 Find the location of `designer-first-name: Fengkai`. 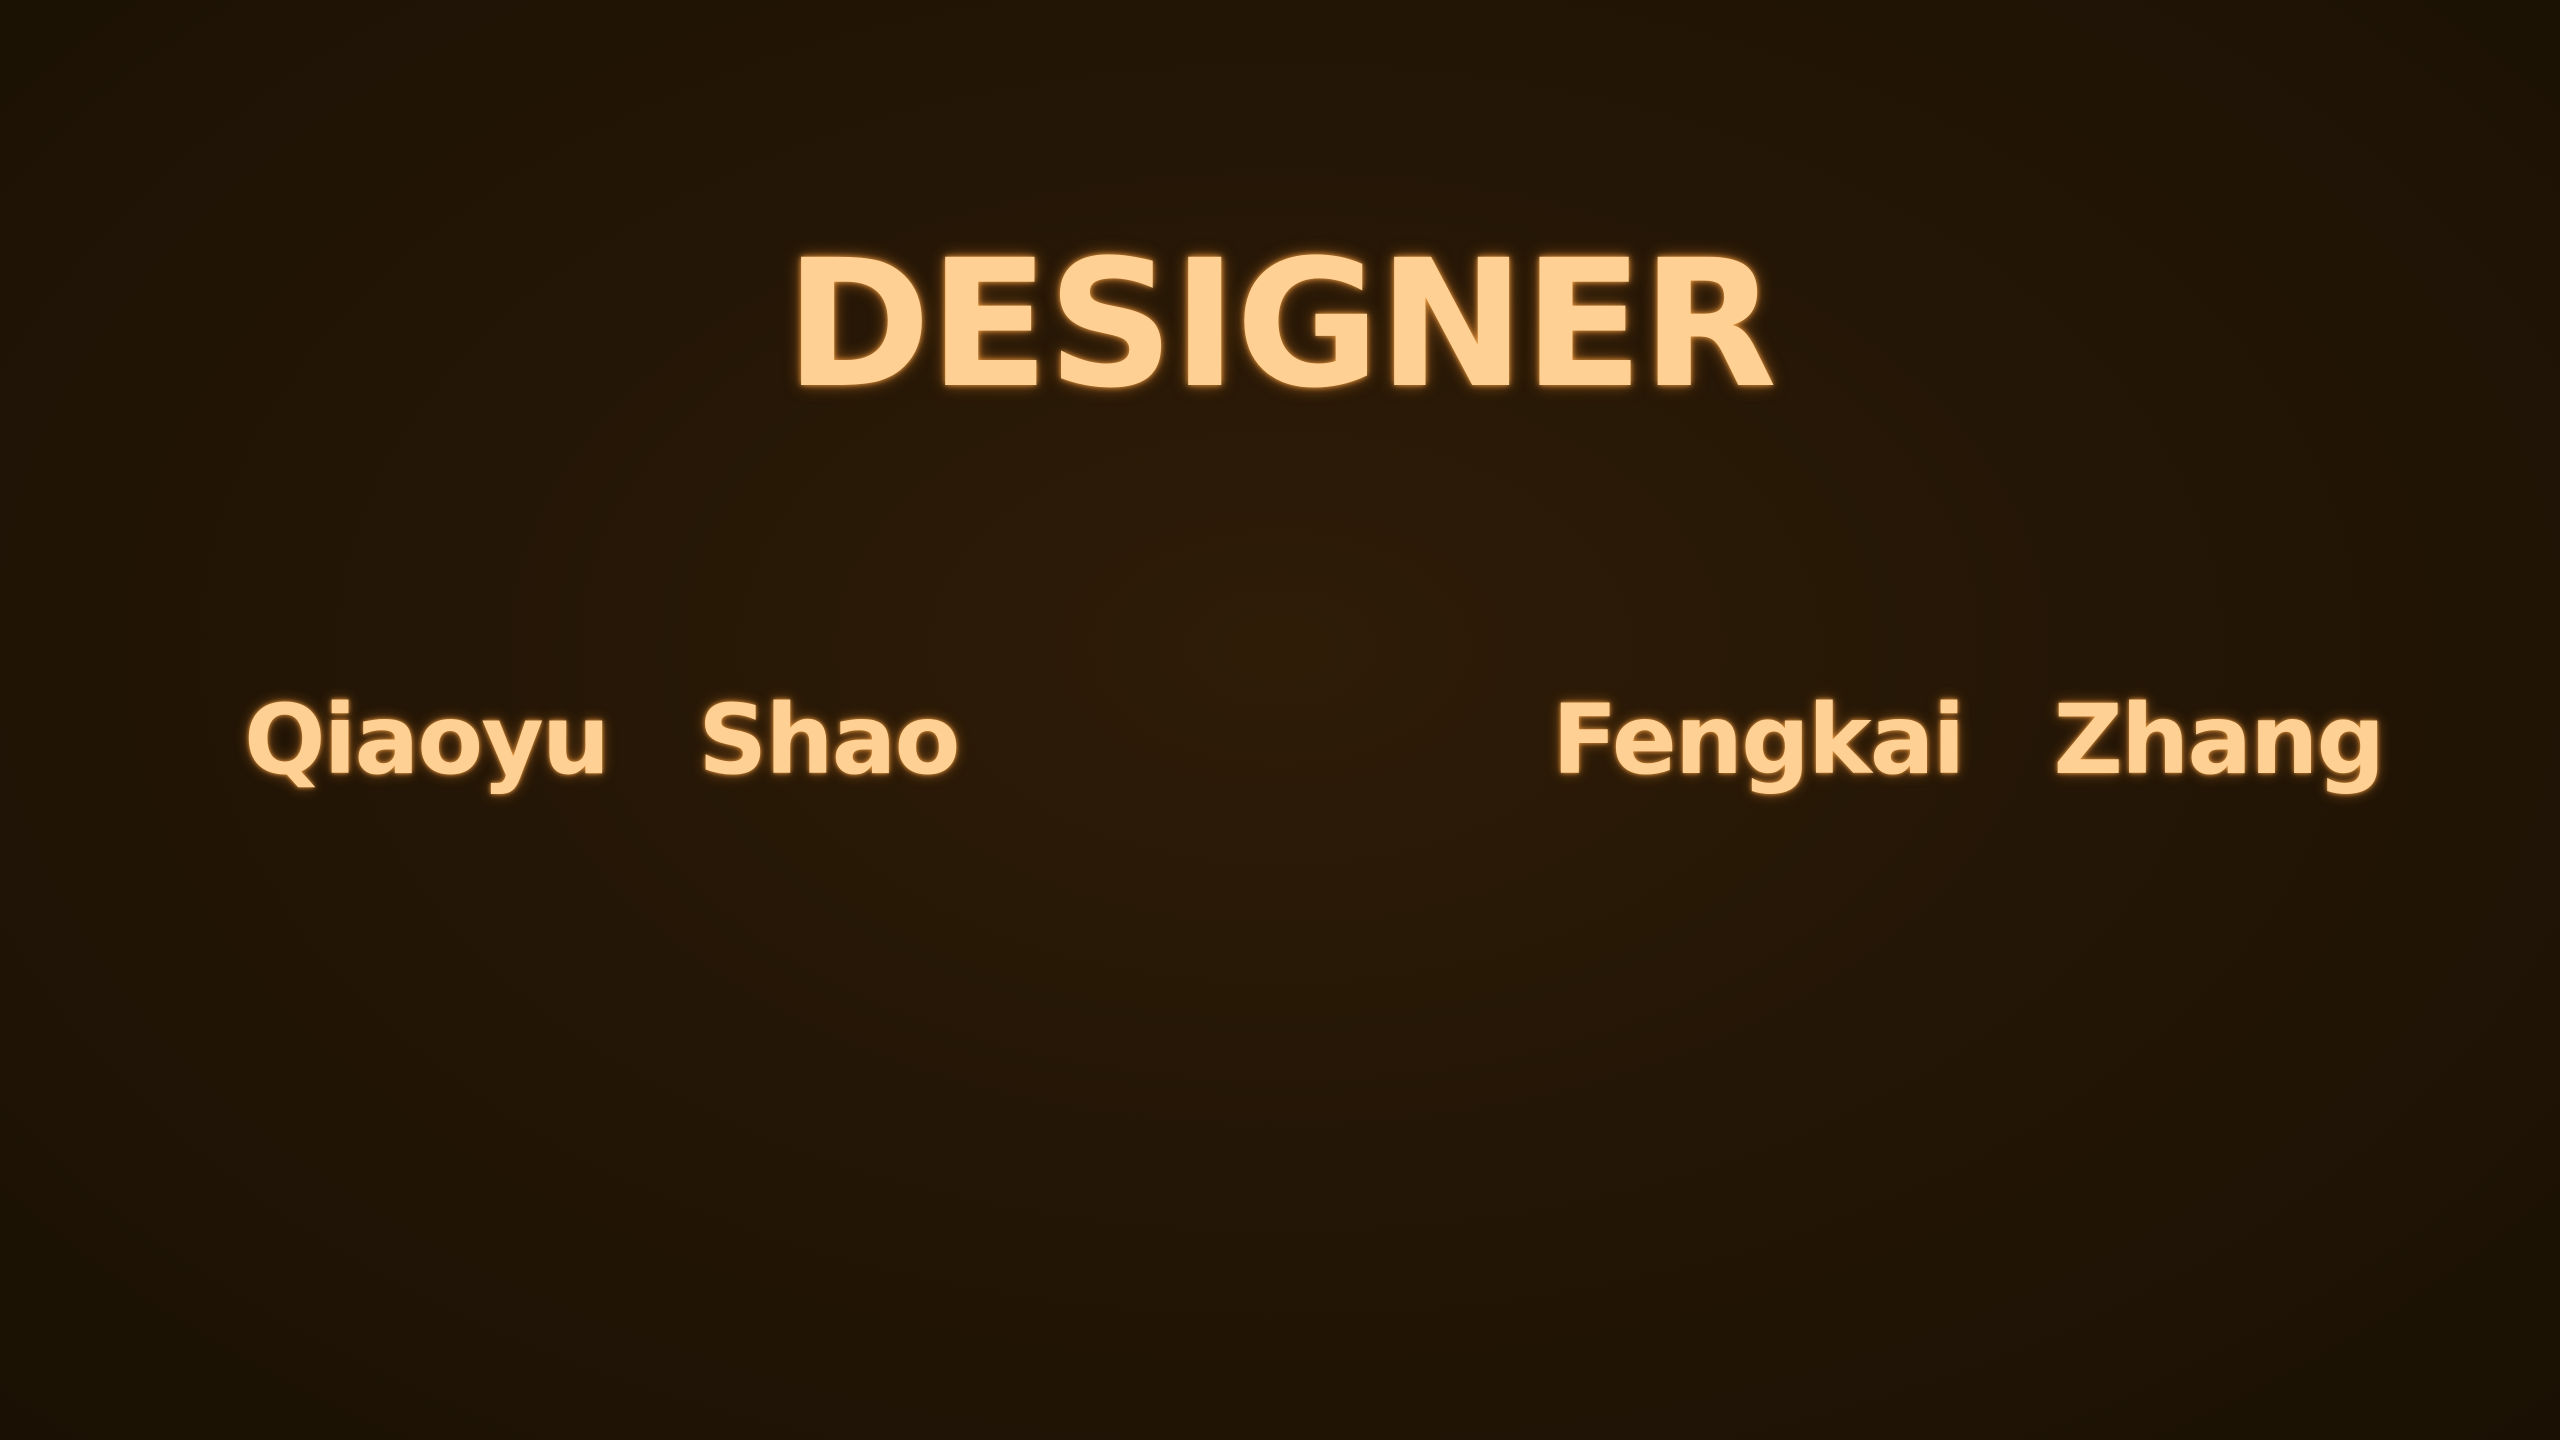

designer-first-name: Fengkai is located at coordinates (1758, 740).